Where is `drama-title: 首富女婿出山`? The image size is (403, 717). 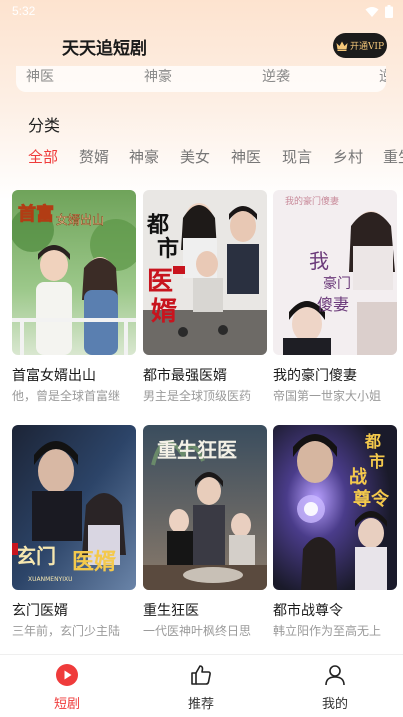 drama-title: 首富女婿出山 is located at coordinates (77, 375).